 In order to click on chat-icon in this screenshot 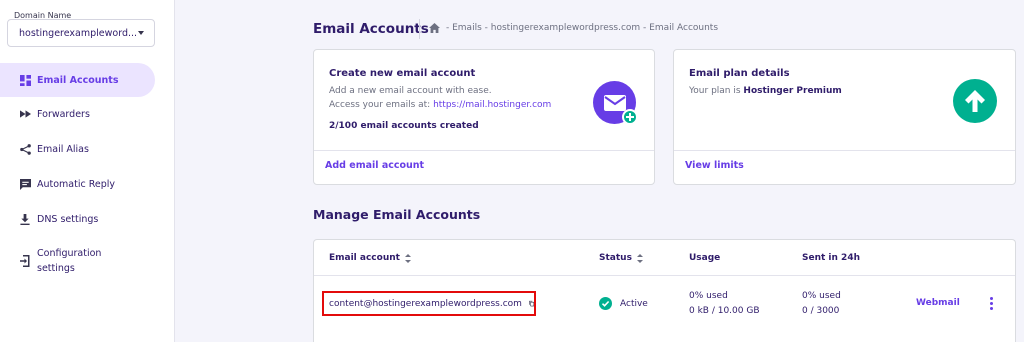, I will do `click(25, 184)`.